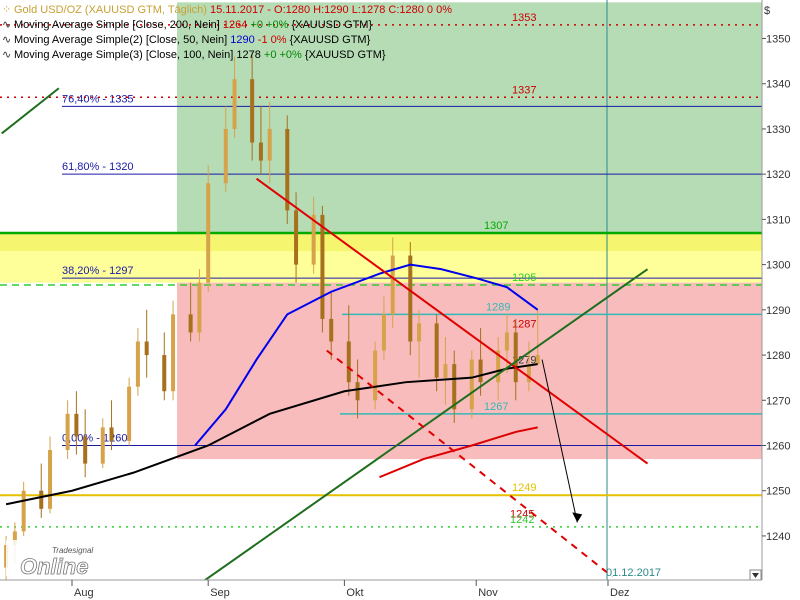  What do you see at coordinates (235, 25) in the screenshot?
I see `legend-part: 1264` at bounding box center [235, 25].